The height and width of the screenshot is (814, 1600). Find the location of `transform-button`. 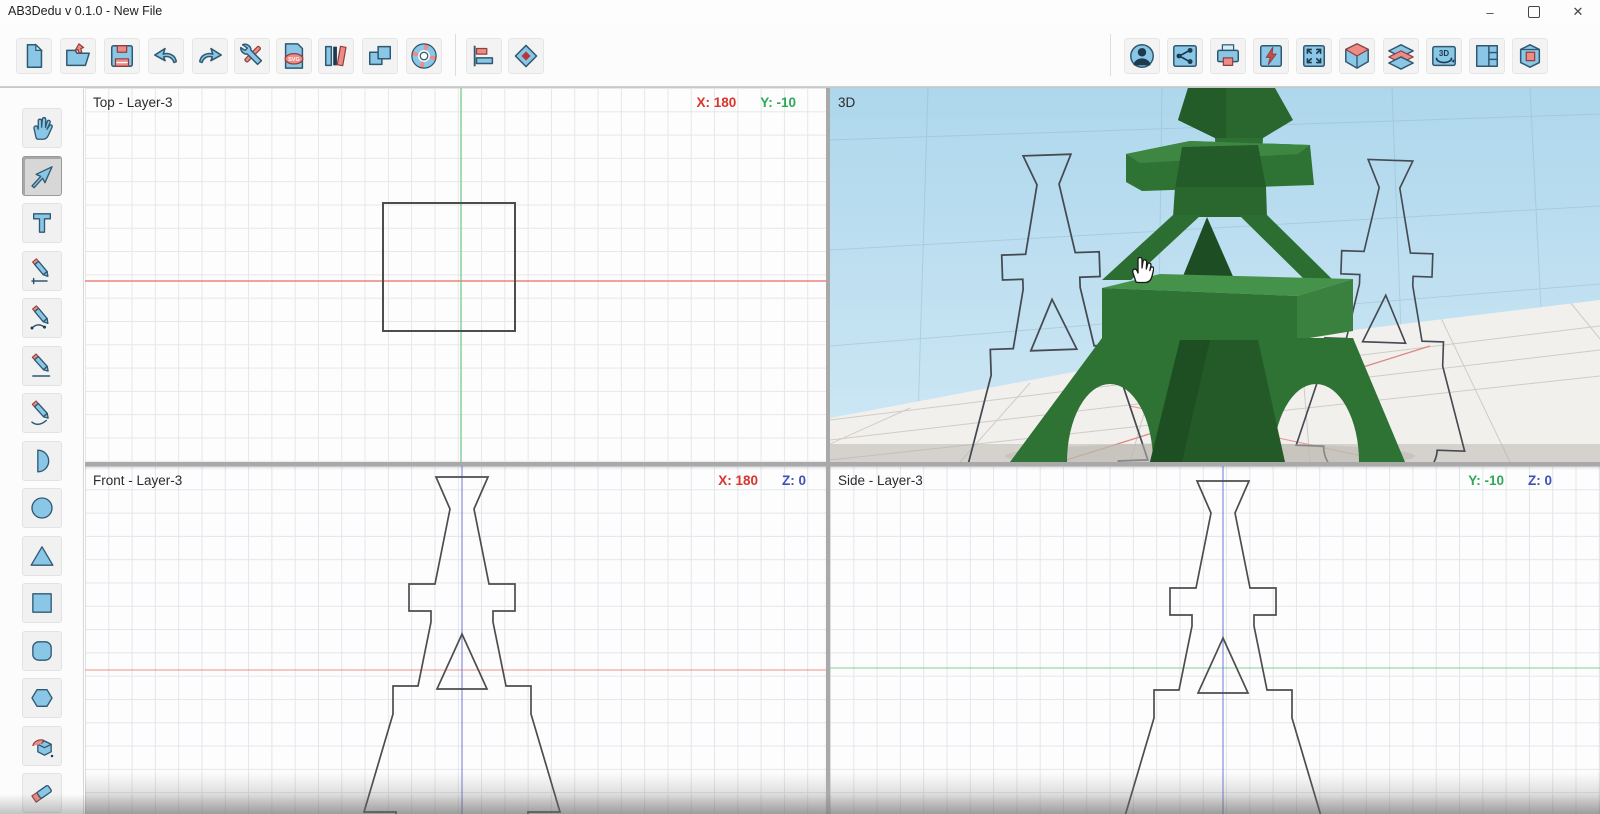

transform-button is located at coordinates (526, 56).